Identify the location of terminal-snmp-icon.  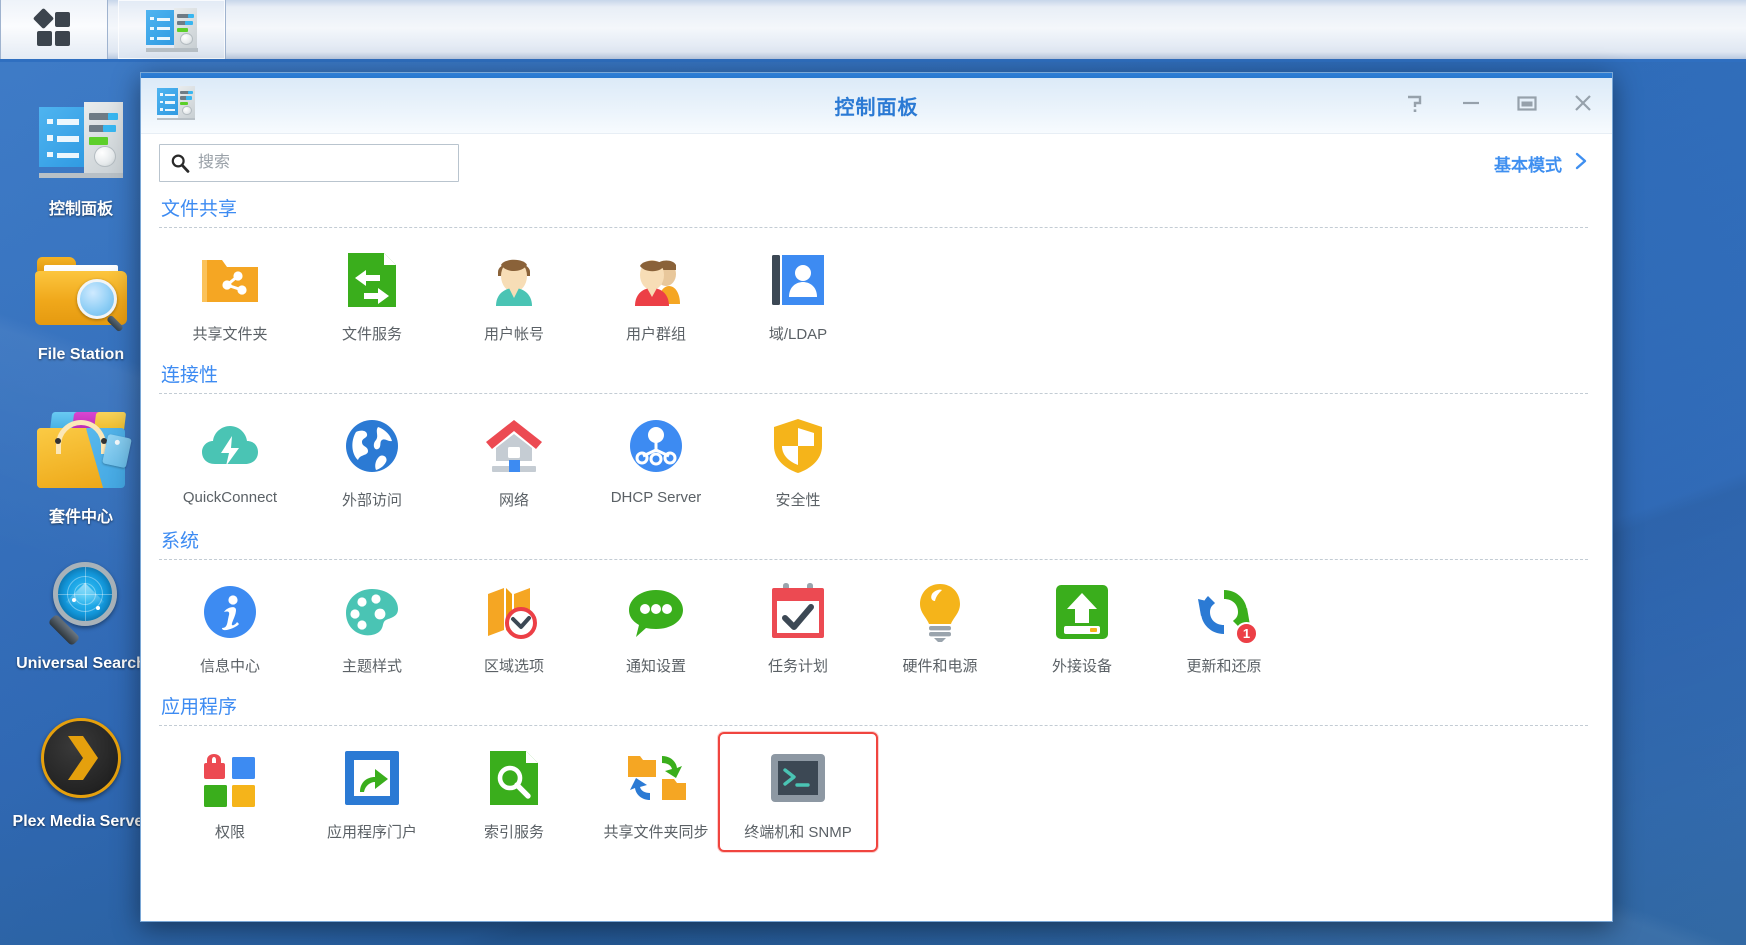
(798, 778).